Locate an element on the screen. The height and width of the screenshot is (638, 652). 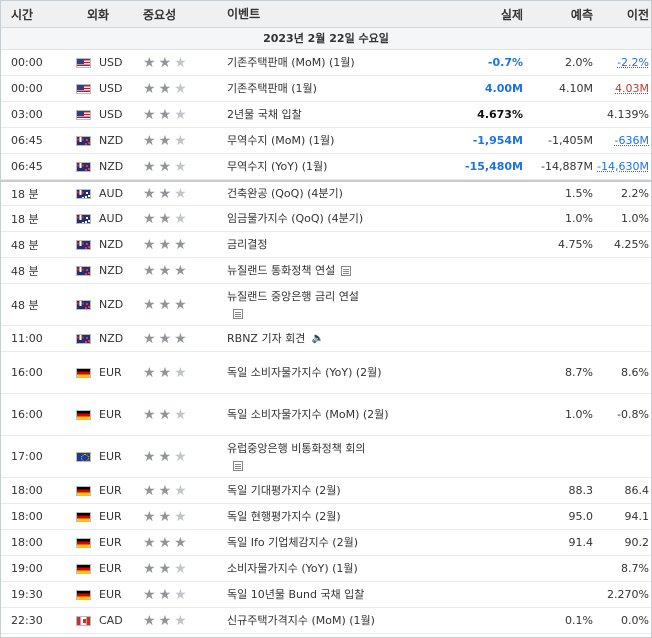
previous-value: -2.2% is located at coordinates (621, 62).